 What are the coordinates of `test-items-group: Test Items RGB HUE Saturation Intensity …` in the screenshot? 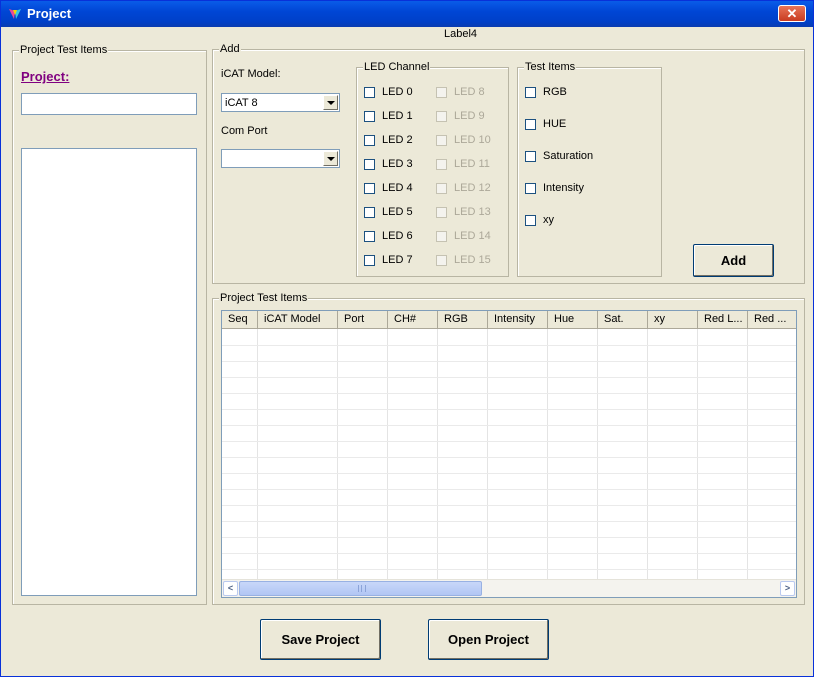 It's located at (589, 169).